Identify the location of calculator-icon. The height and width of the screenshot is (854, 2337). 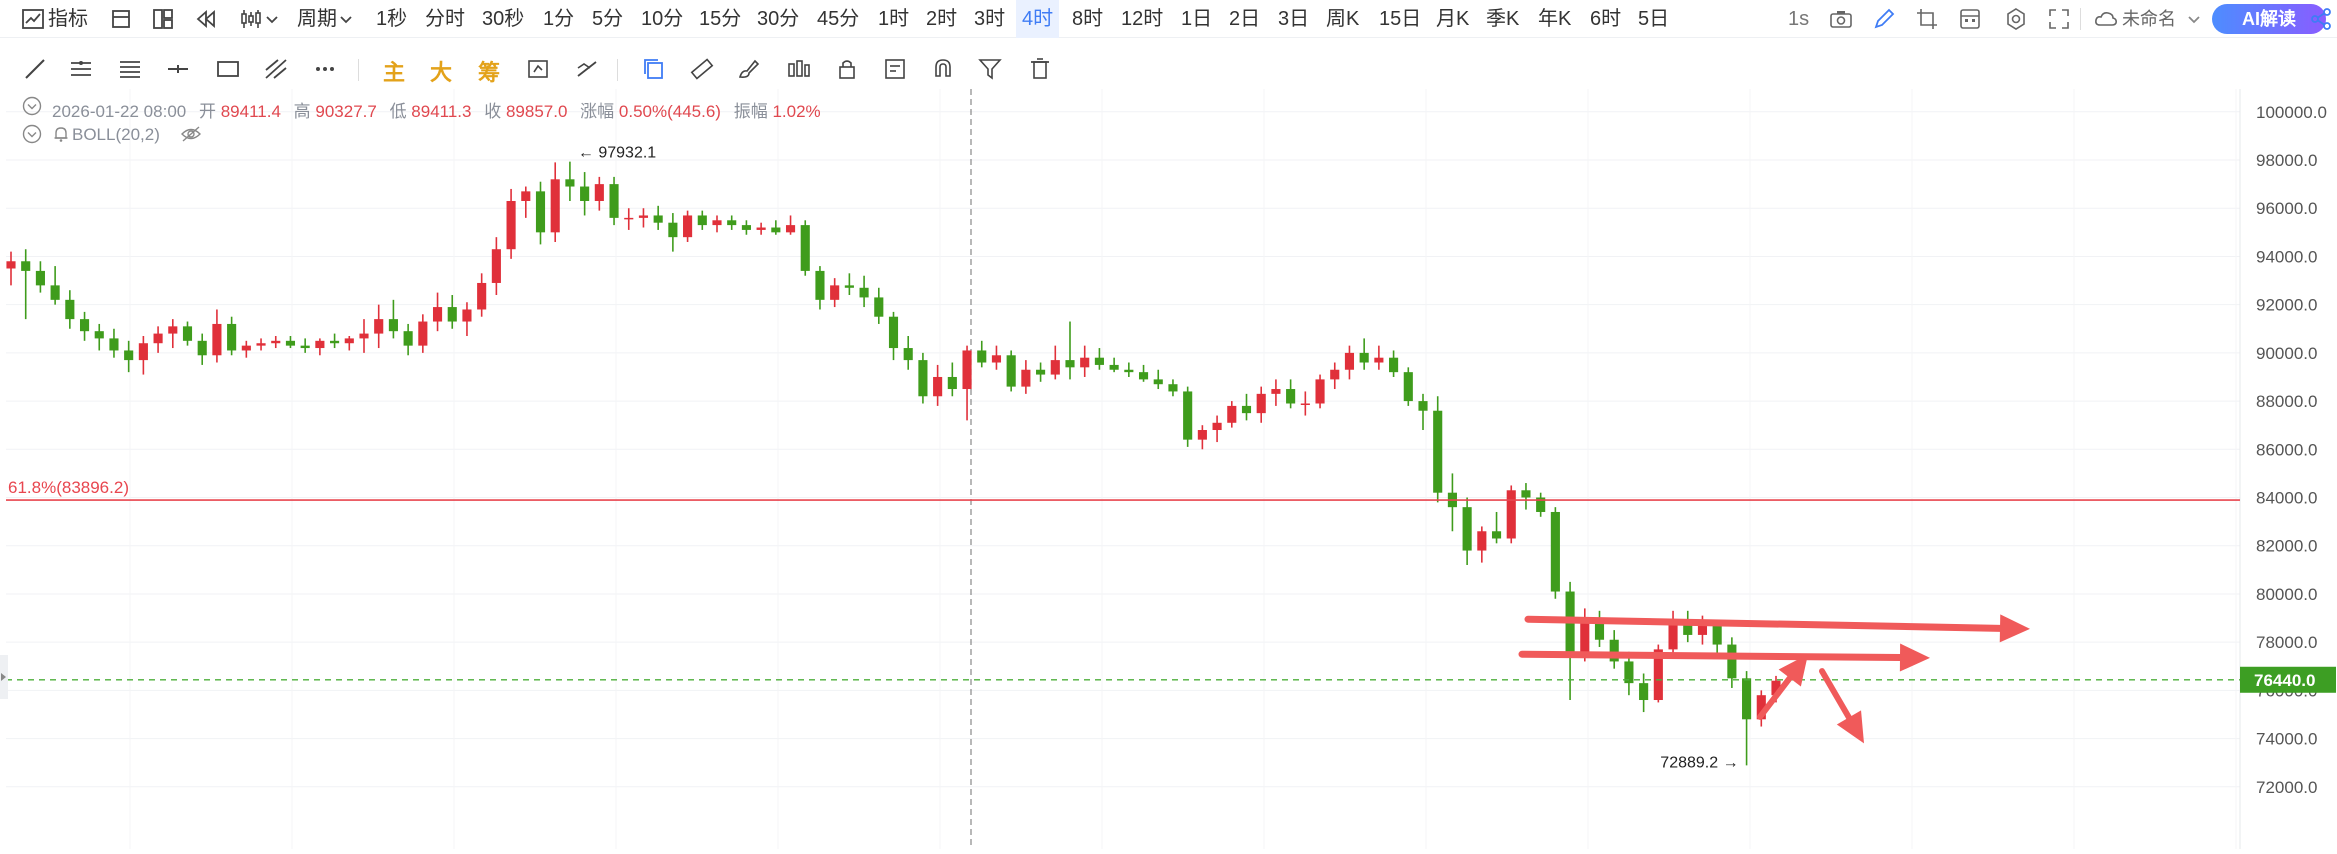
(1970, 19).